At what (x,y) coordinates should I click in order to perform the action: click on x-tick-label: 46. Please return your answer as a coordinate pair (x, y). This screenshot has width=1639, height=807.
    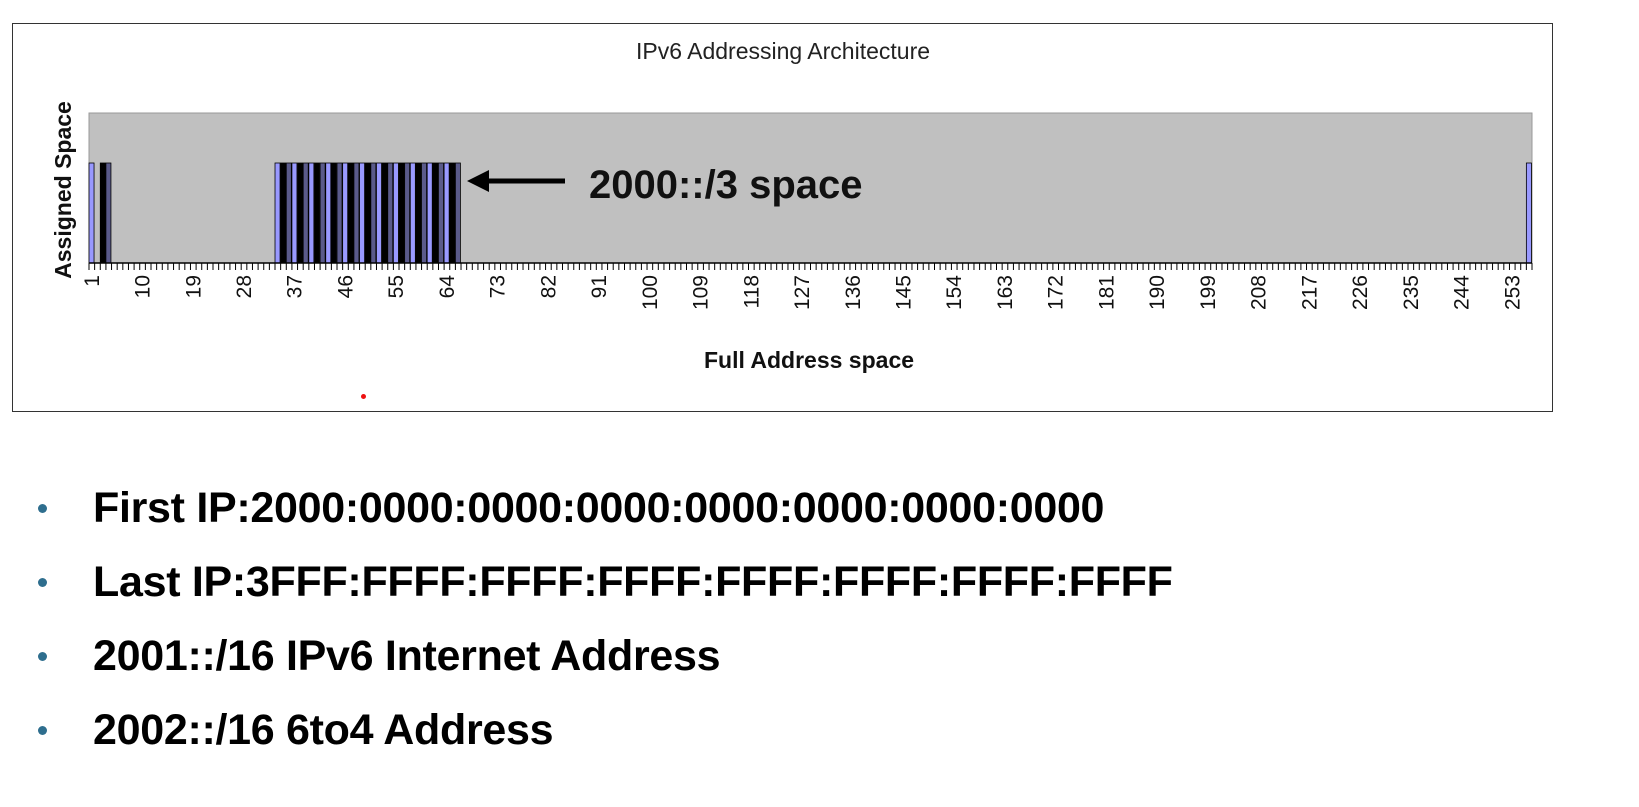
    Looking at the image, I should click on (345, 286).